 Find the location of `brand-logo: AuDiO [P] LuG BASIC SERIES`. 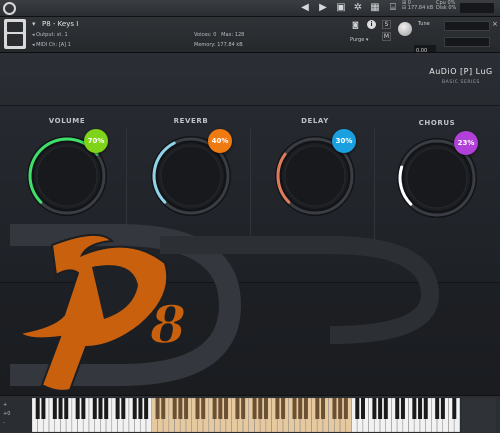

brand-logo: AuDiO [P] LuG BASIC SERIES is located at coordinates (461, 86).